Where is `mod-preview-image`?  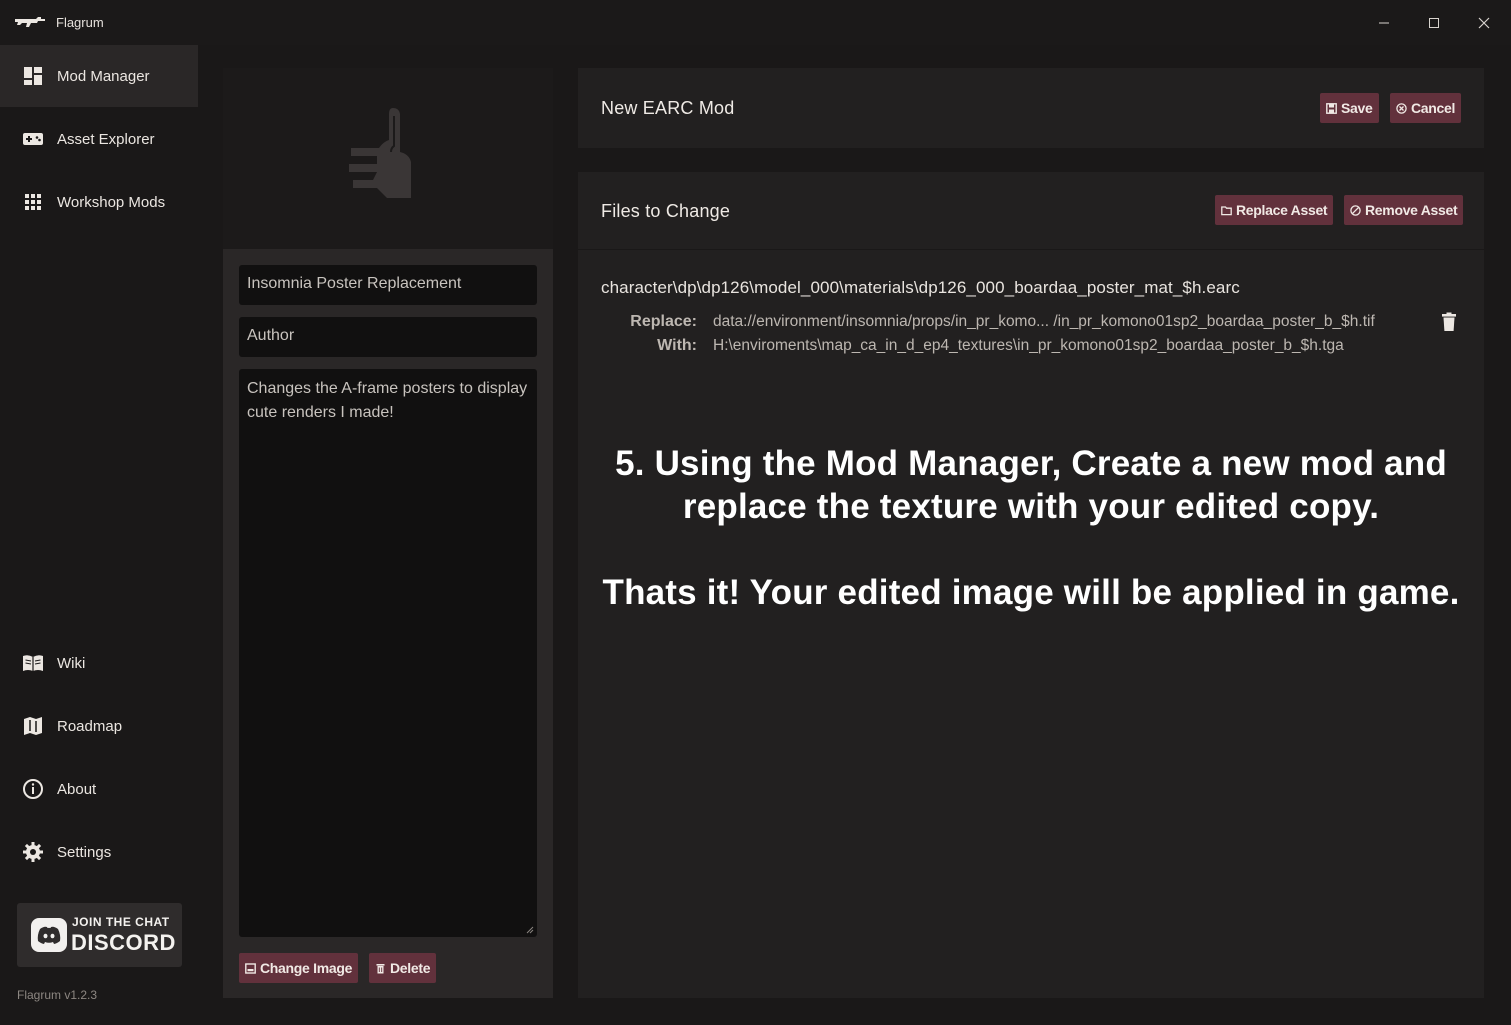 mod-preview-image is located at coordinates (388, 158).